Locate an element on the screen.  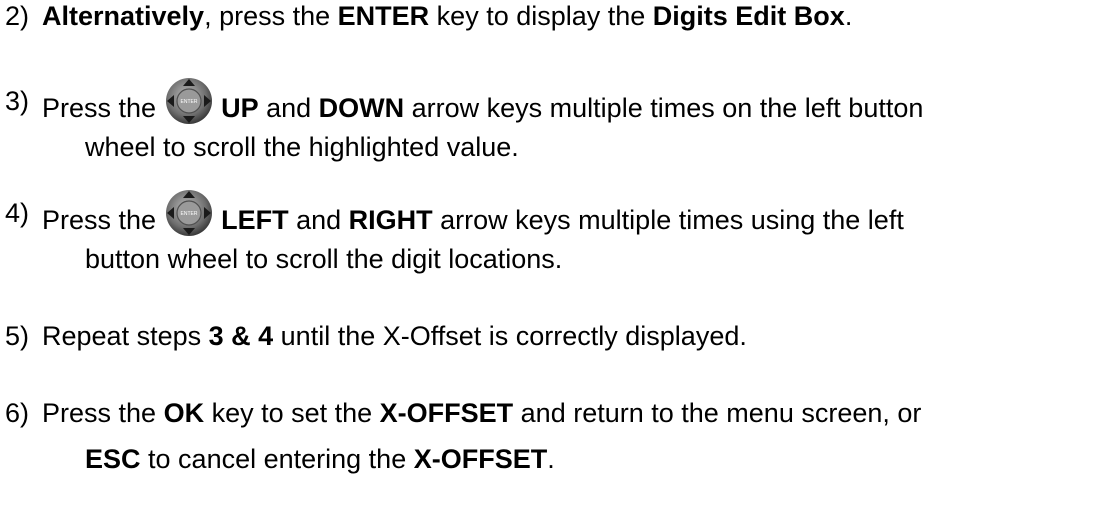
emphasized-text: OK is located at coordinates (184, 413).